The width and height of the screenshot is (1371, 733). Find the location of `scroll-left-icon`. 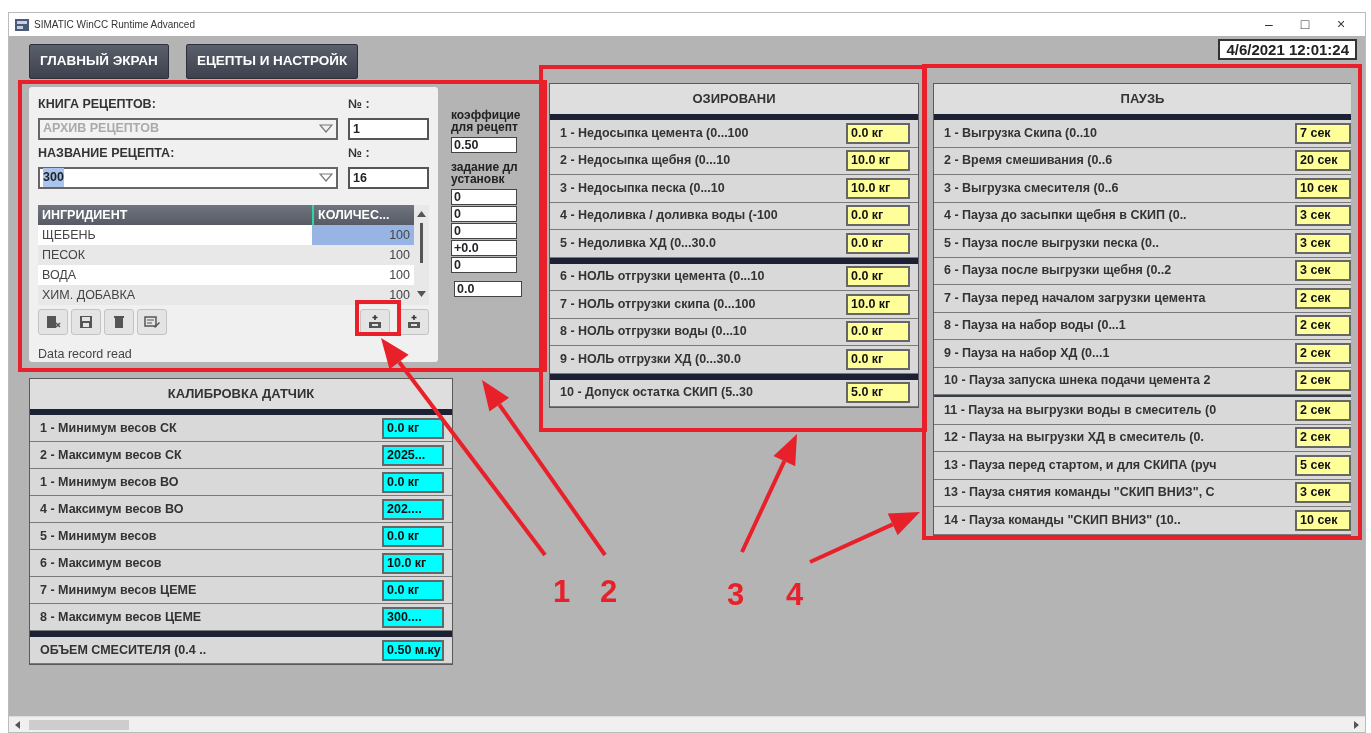

scroll-left-icon is located at coordinates (18, 724).